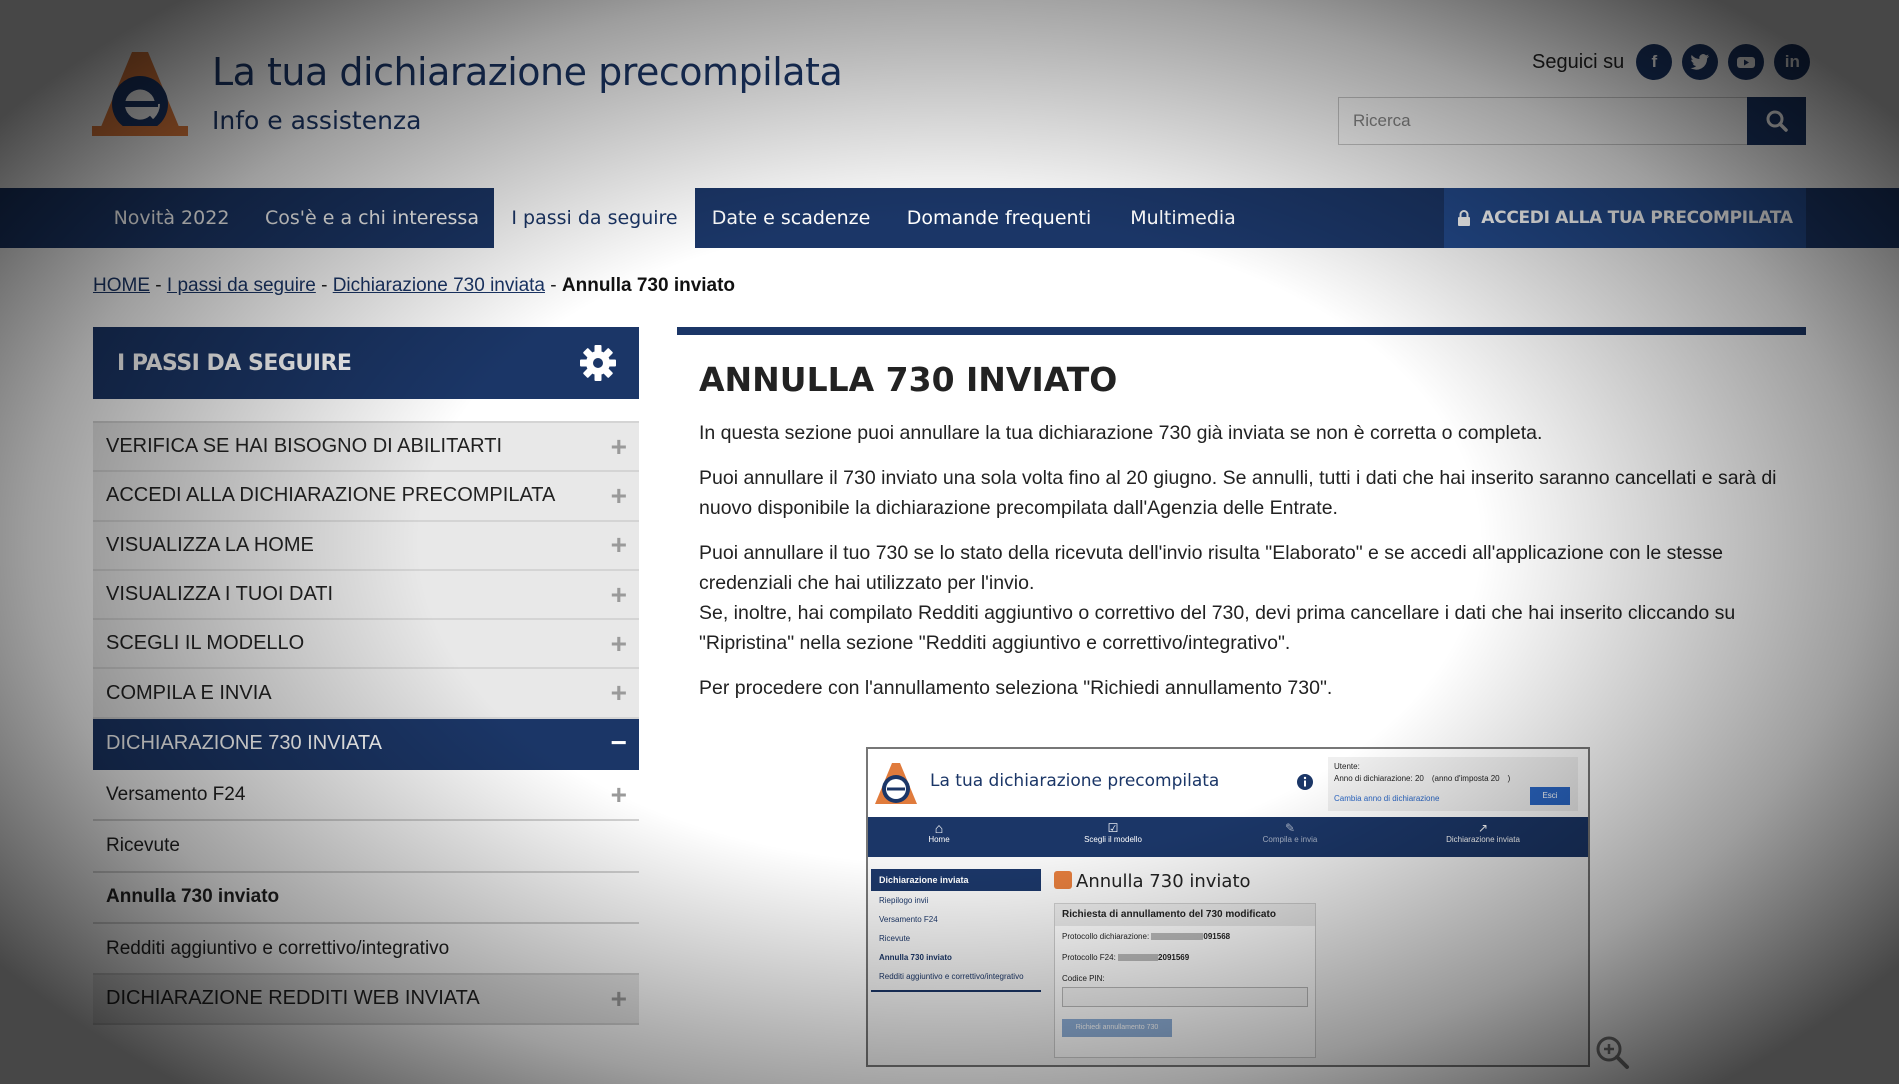 Image resolution: width=1899 pixels, height=1084 pixels. I want to click on search-form, so click(1572, 121).